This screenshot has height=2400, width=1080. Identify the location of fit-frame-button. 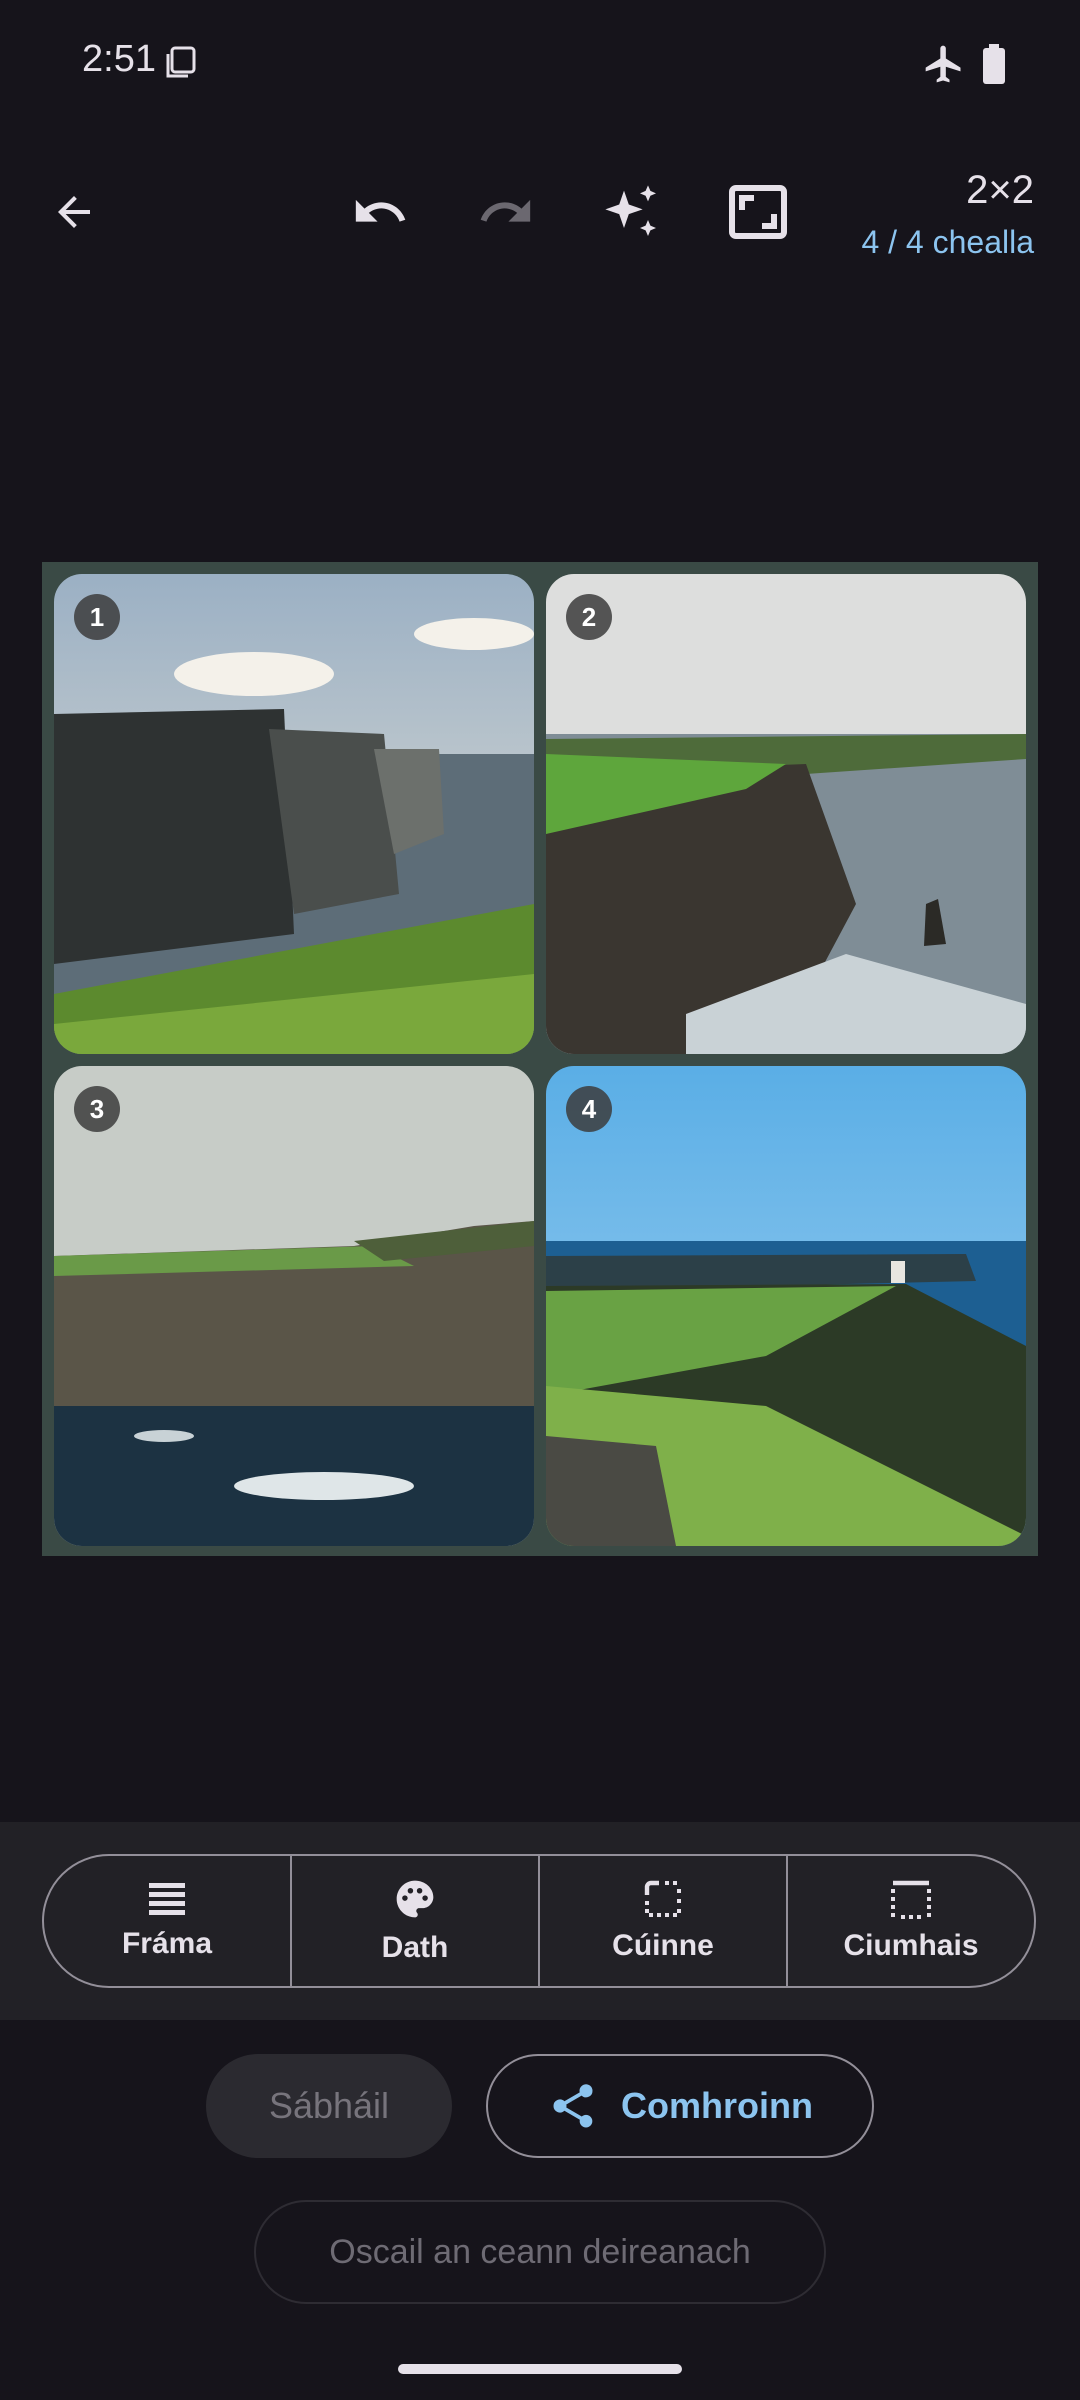
(758, 212).